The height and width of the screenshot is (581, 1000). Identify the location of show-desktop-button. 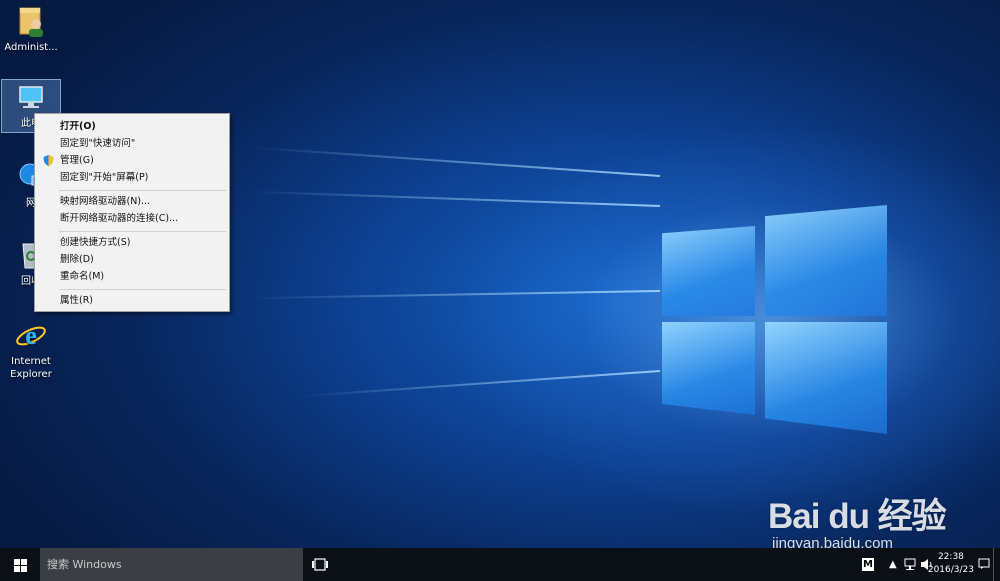
(996, 564).